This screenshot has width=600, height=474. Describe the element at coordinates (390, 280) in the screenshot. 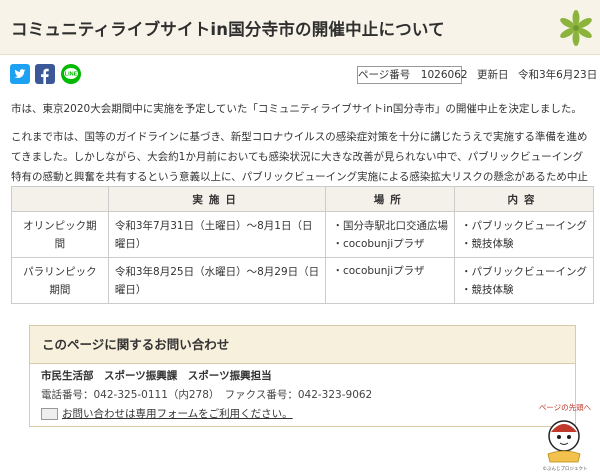

I see `table-cell-place: ・cocobunjiプラザ` at that location.